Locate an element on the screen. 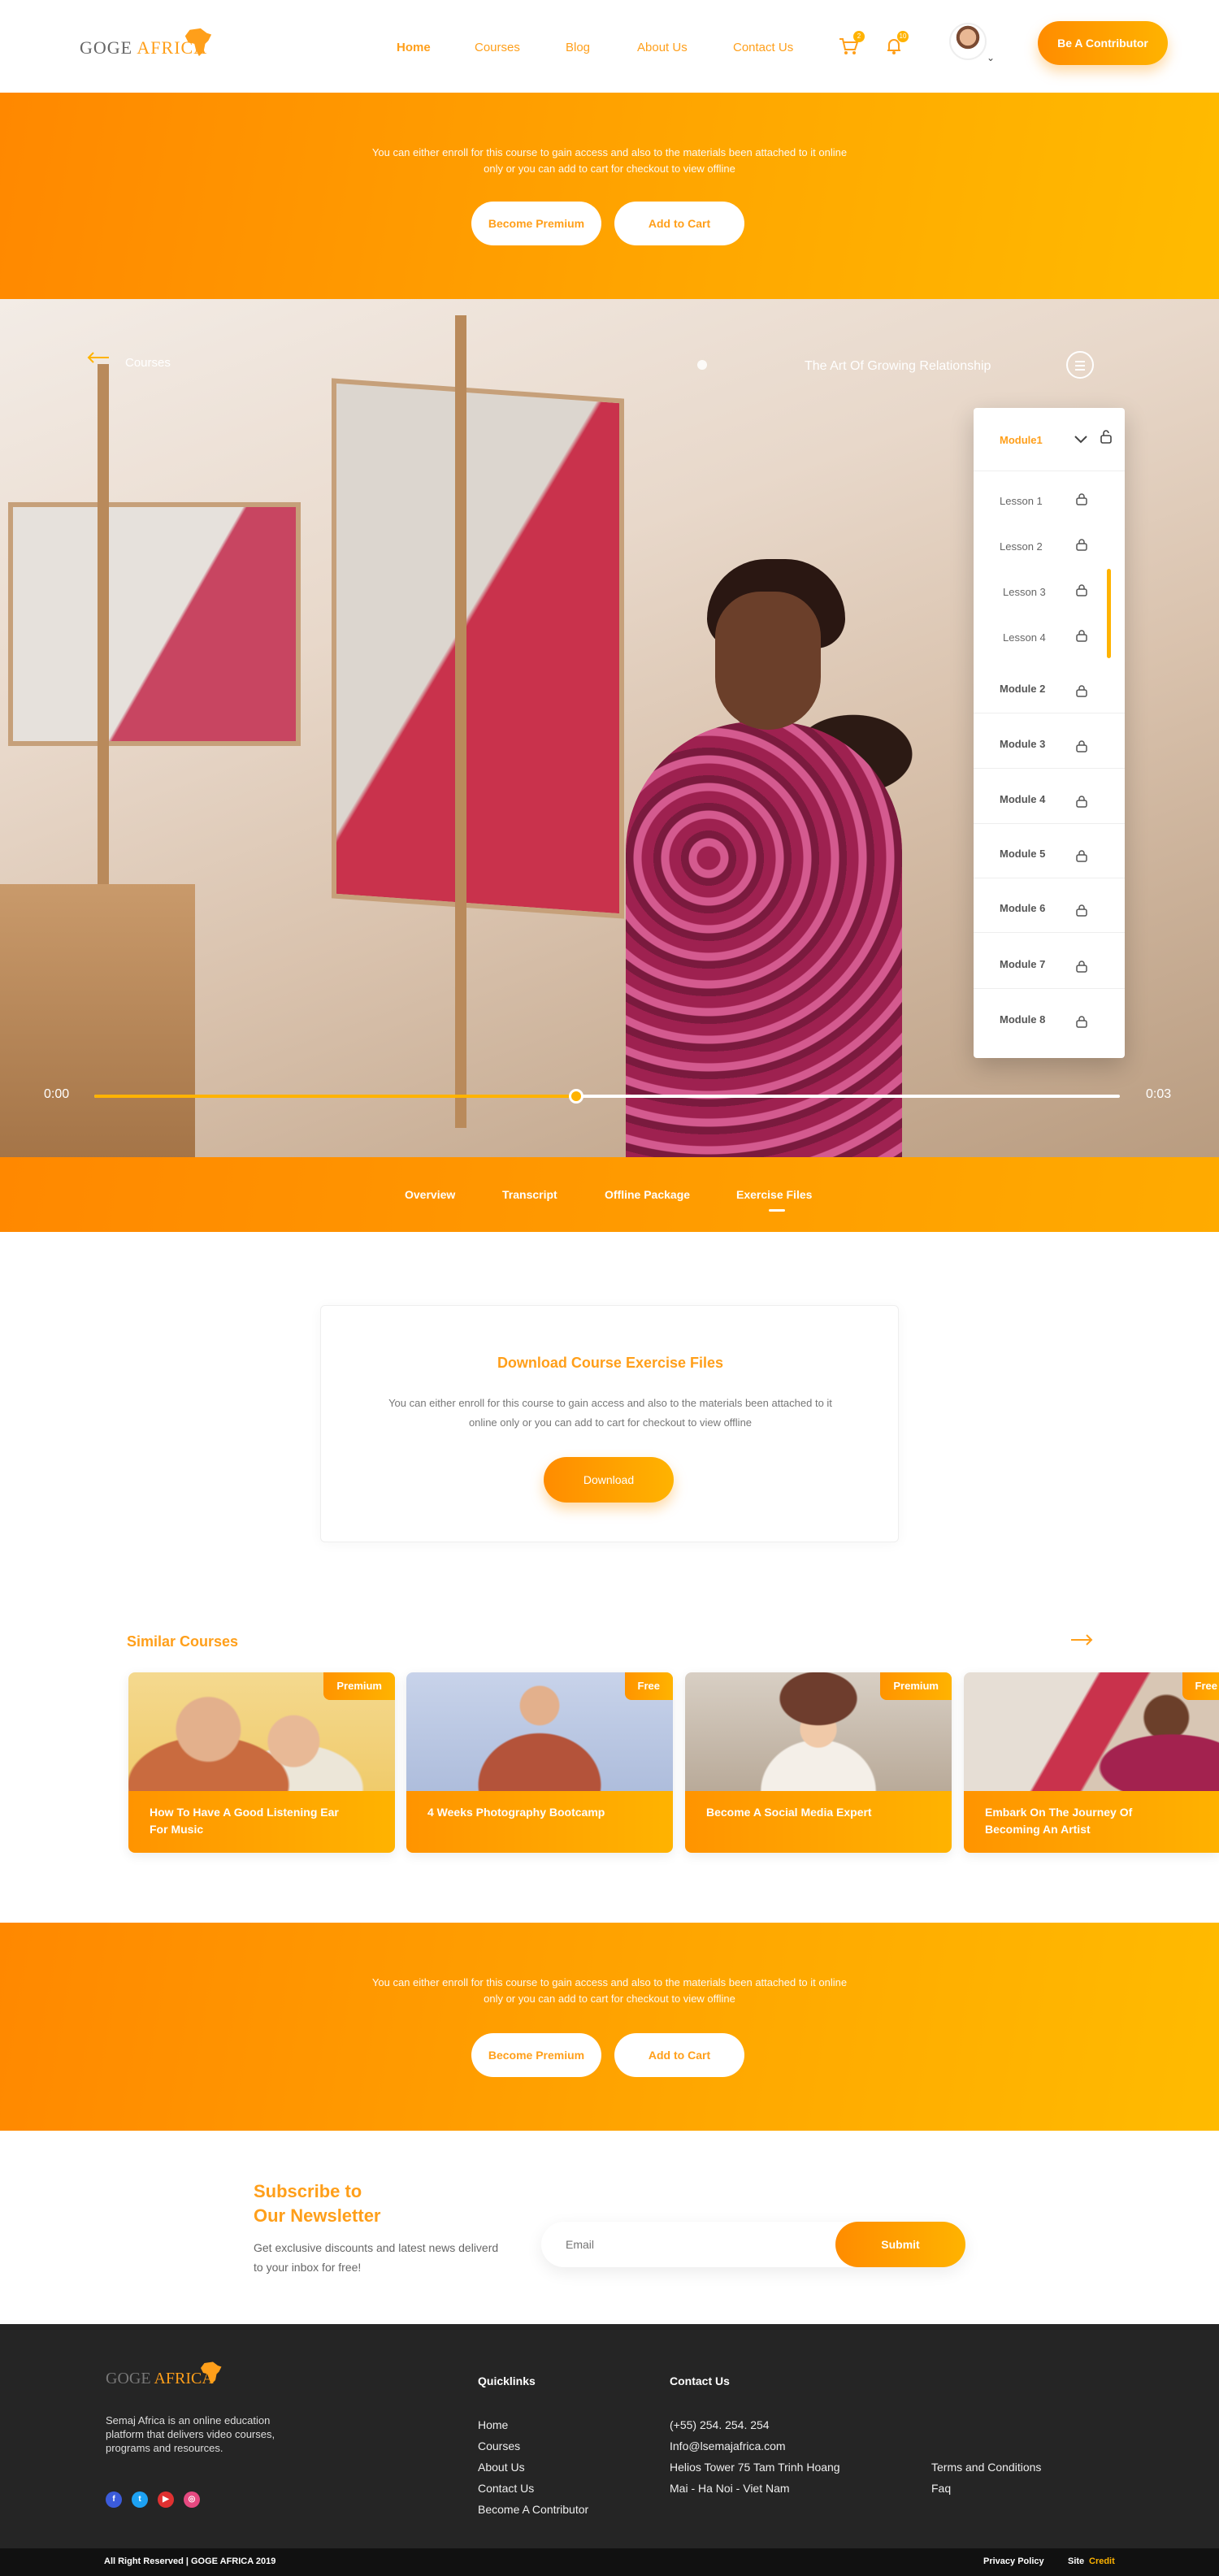  tab-transcript: Transcript is located at coordinates (529, 1194).